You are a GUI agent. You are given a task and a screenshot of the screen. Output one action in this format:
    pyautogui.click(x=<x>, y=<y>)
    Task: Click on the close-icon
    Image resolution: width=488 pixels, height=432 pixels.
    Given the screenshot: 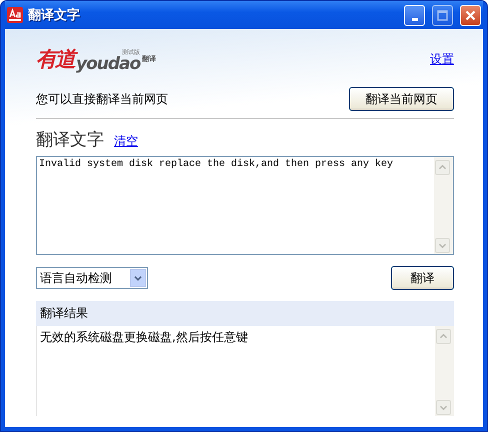 What is the action you would take?
    pyautogui.click(x=470, y=15)
    